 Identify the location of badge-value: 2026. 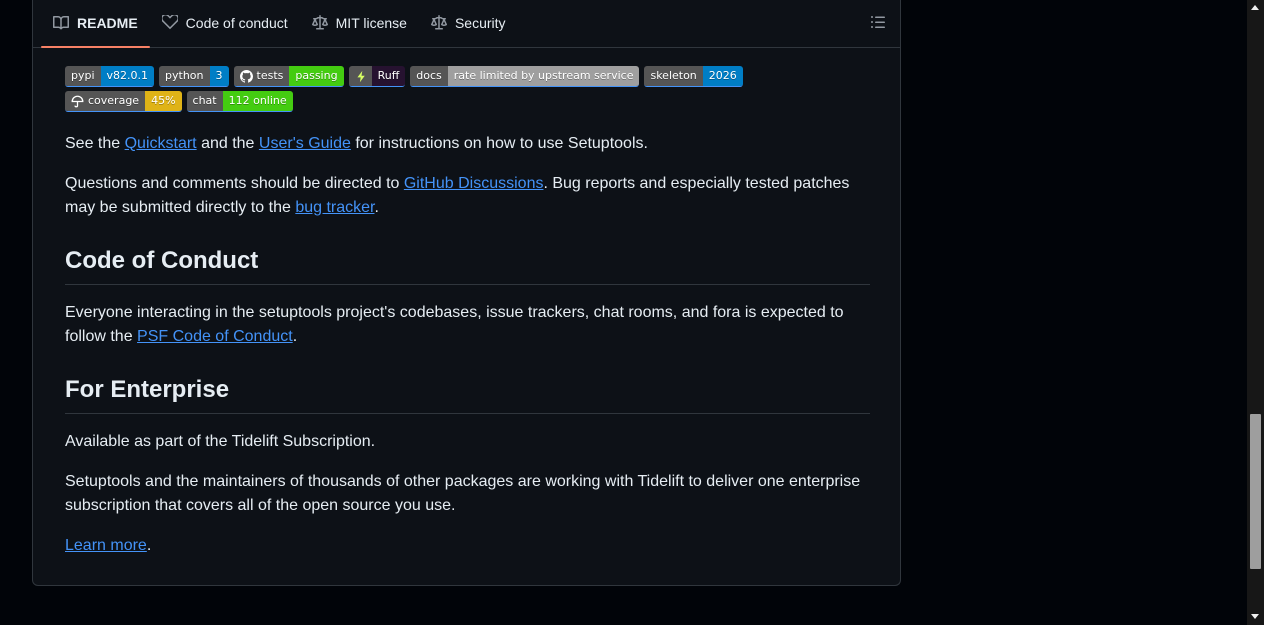
(722, 76).